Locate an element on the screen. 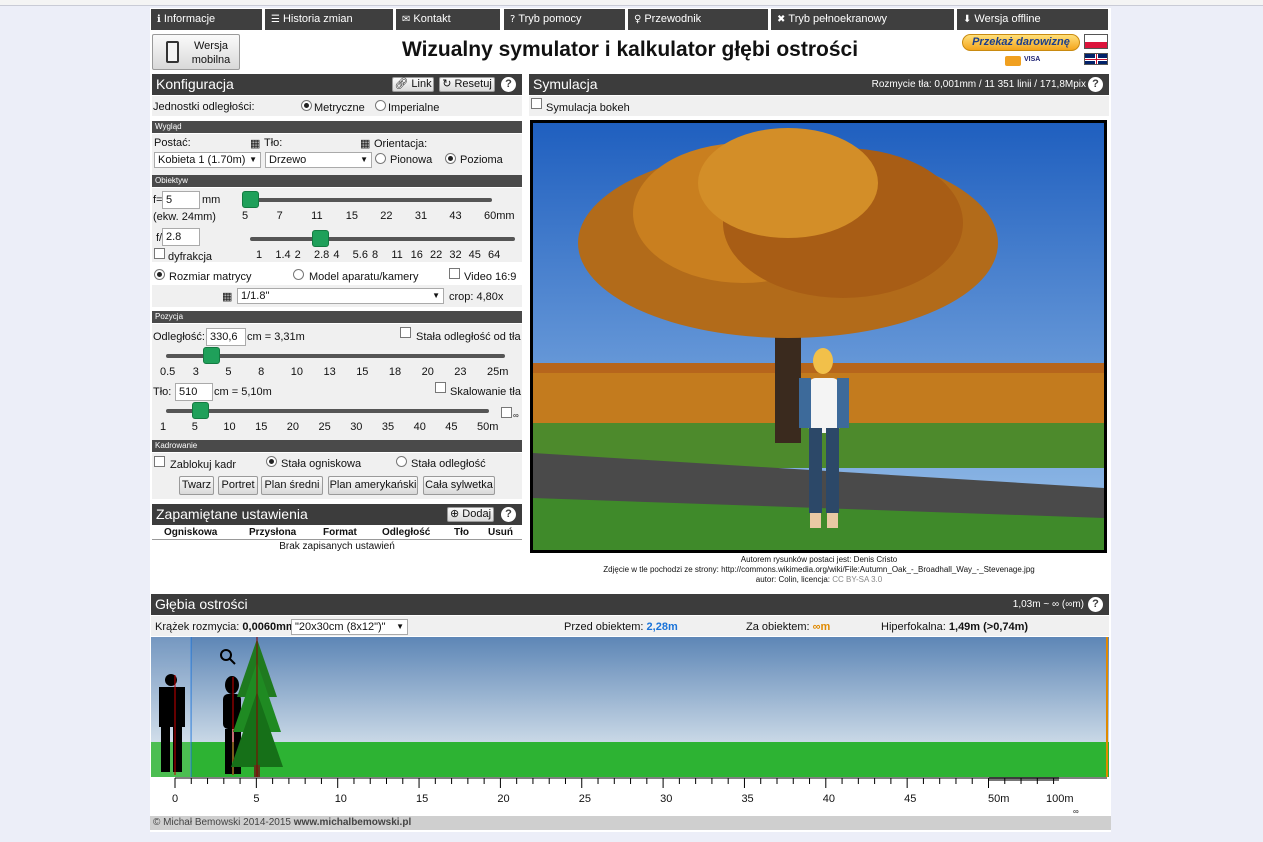 The width and height of the screenshot is (1263, 842). units-label: Jednostki odległości: is located at coordinates (204, 107).